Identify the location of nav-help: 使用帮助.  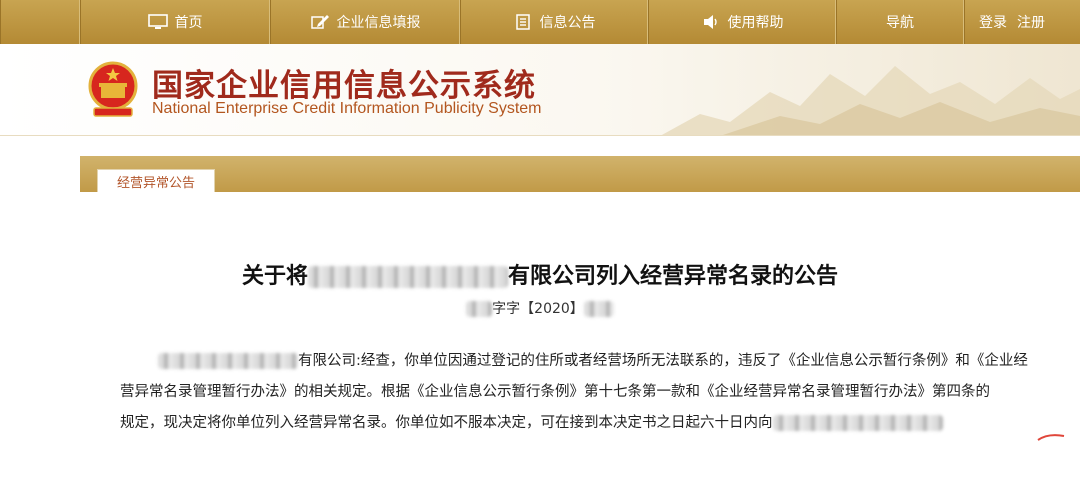
(742, 22).